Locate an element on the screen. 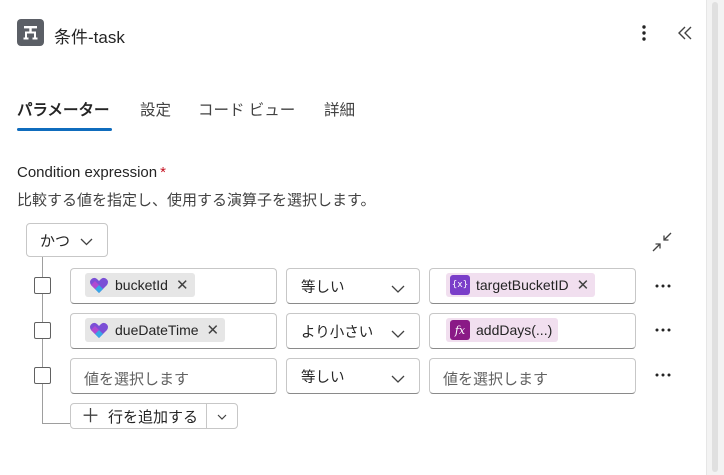 The width and height of the screenshot is (724, 475). token-label: dueDateTime is located at coordinates (157, 330).